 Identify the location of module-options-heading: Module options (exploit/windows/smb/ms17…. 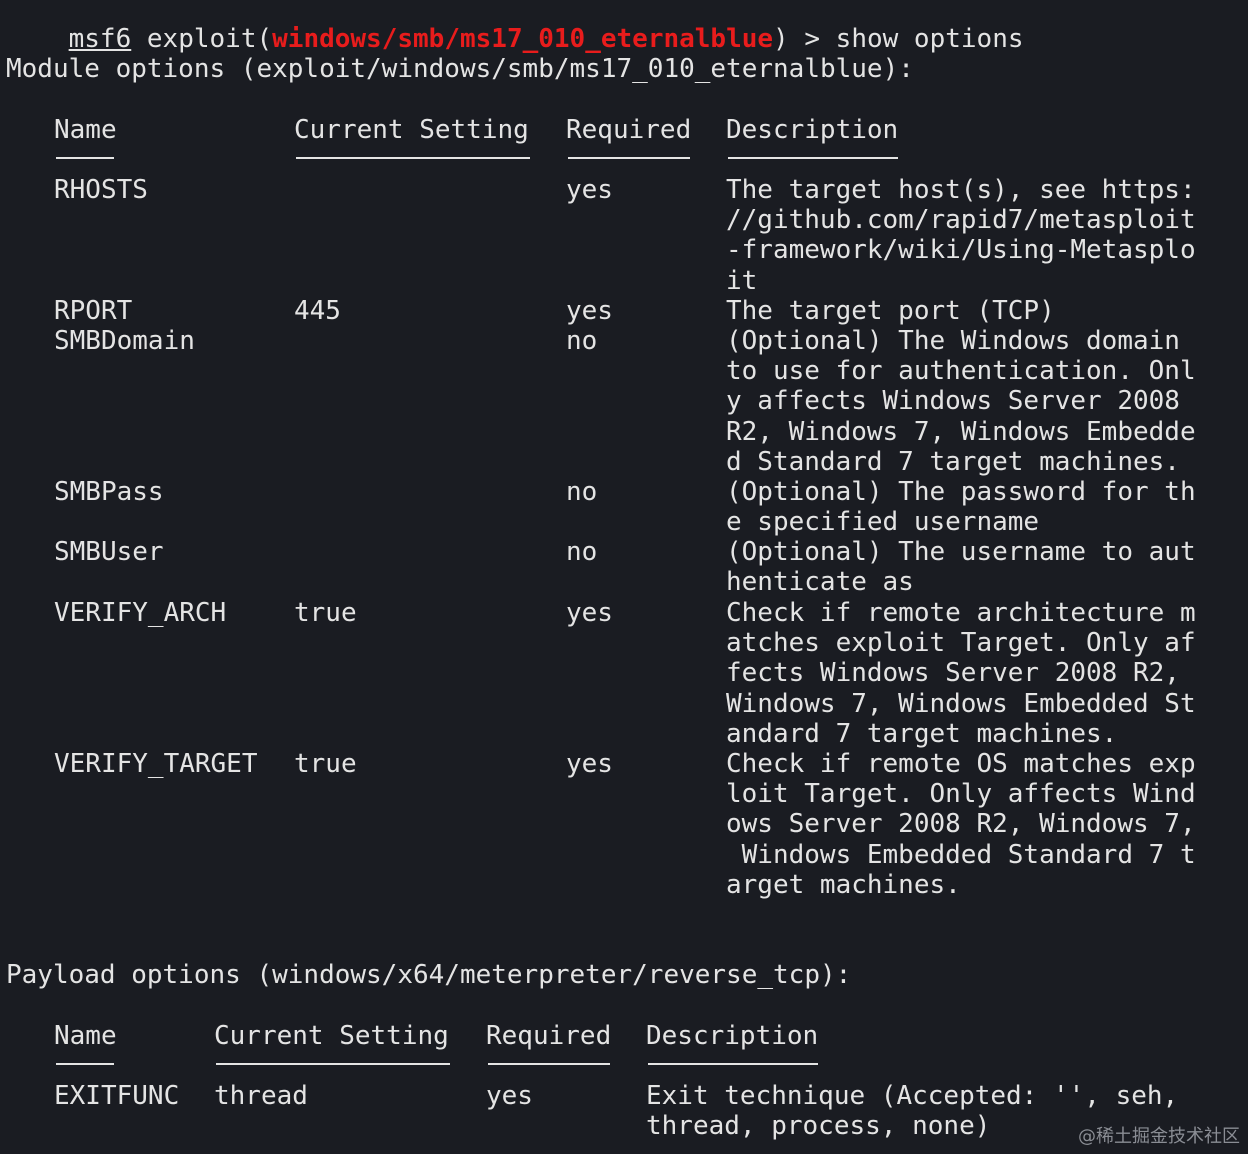
(460, 69).